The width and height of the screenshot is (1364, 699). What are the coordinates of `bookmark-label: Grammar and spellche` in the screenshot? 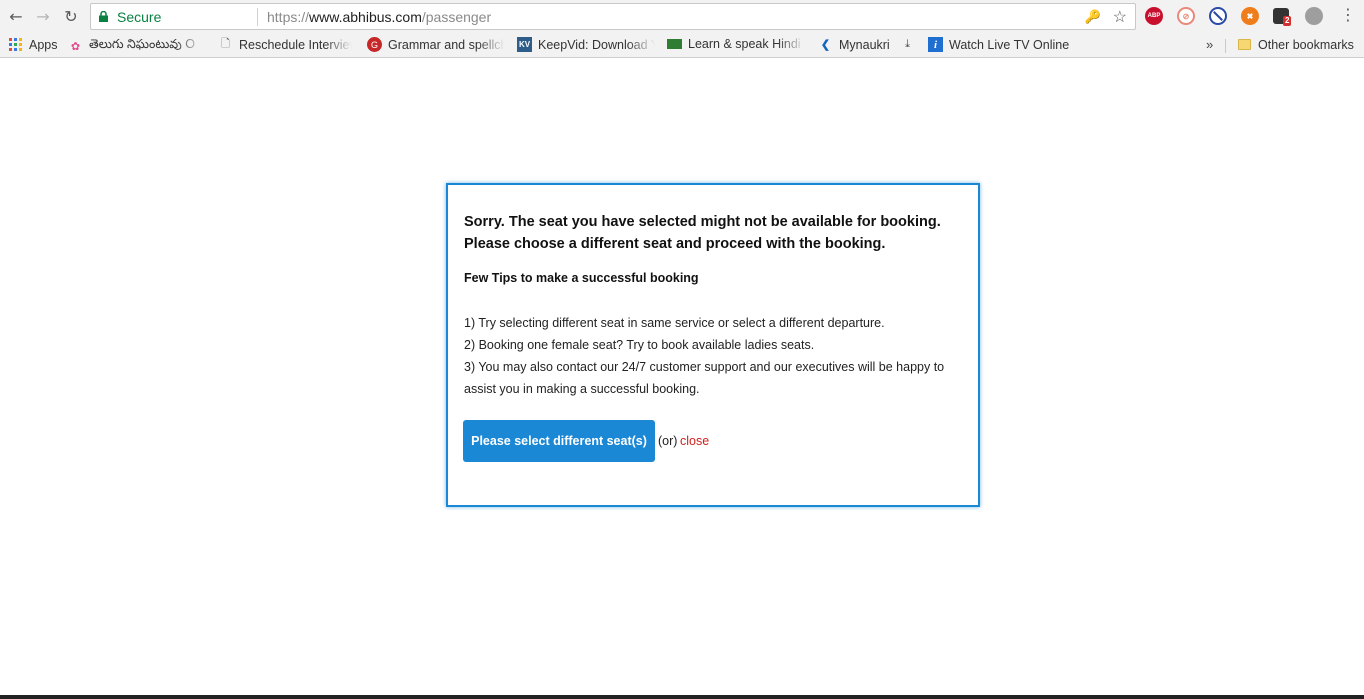 It's located at (446, 44).